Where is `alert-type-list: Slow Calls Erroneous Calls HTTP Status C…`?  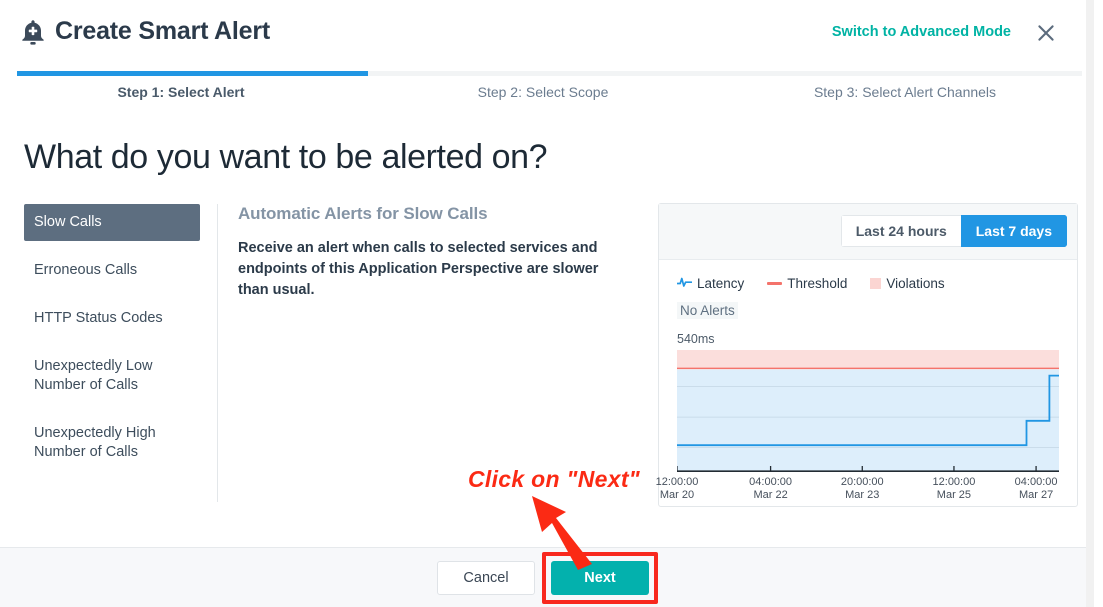 alert-type-list: Slow Calls Erroneous Calls HTTP Status C… is located at coordinates (112, 343).